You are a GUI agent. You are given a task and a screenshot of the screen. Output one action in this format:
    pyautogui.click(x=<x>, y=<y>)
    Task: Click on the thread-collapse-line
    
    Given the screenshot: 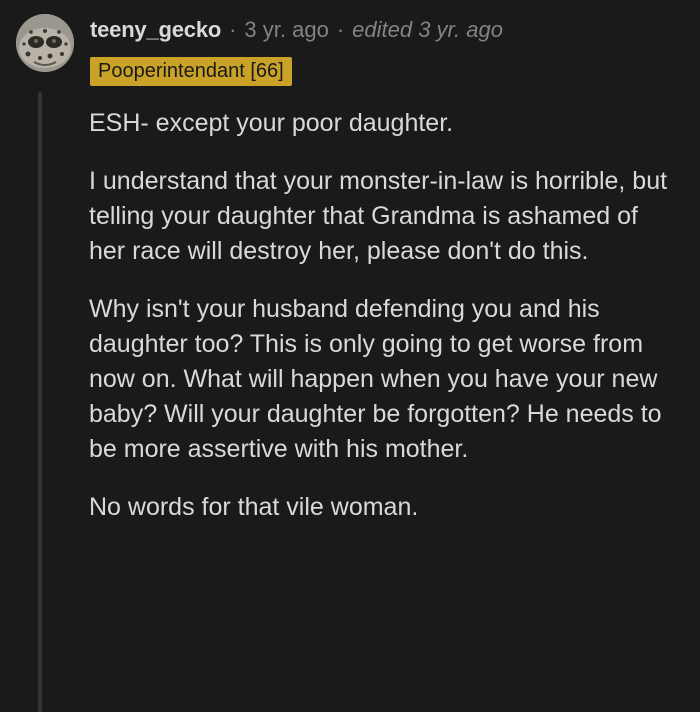 What is the action you would take?
    pyautogui.click(x=40, y=402)
    